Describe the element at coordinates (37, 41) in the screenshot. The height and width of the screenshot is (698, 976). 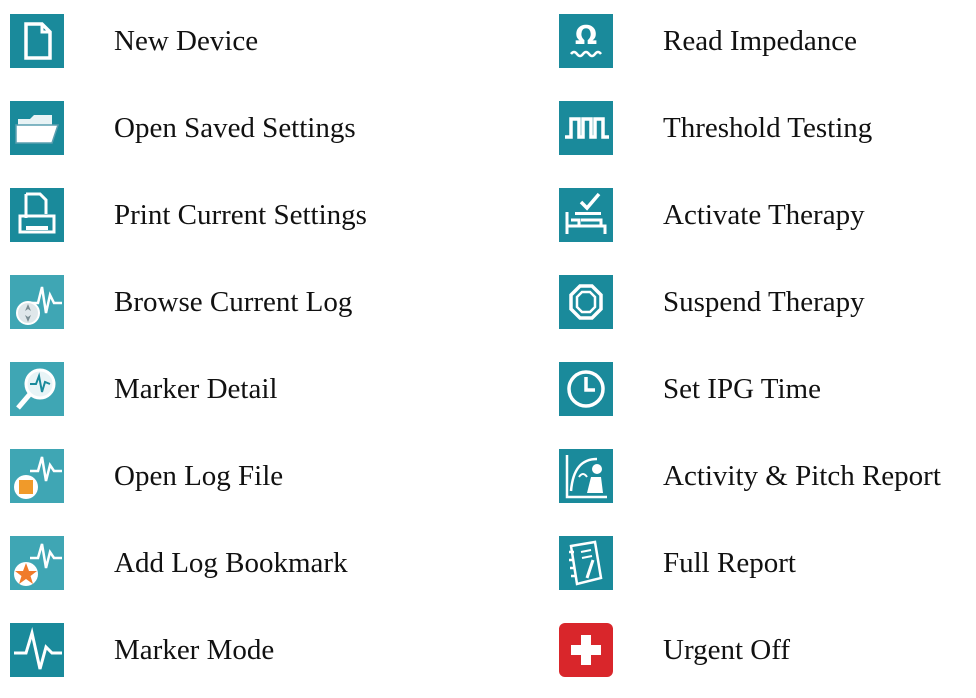
I see `new-device-icon` at that location.